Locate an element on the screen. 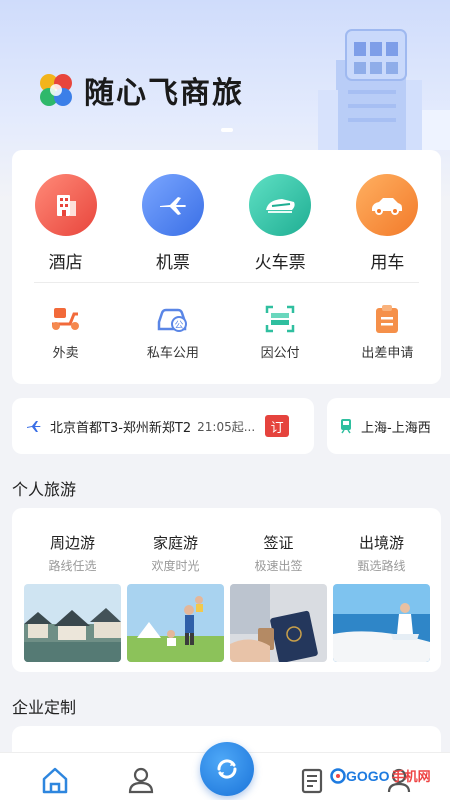 The width and height of the screenshot is (450, 800). main-services: 酒店 机票 火车票 用车 is located at coordinates (226, 223).